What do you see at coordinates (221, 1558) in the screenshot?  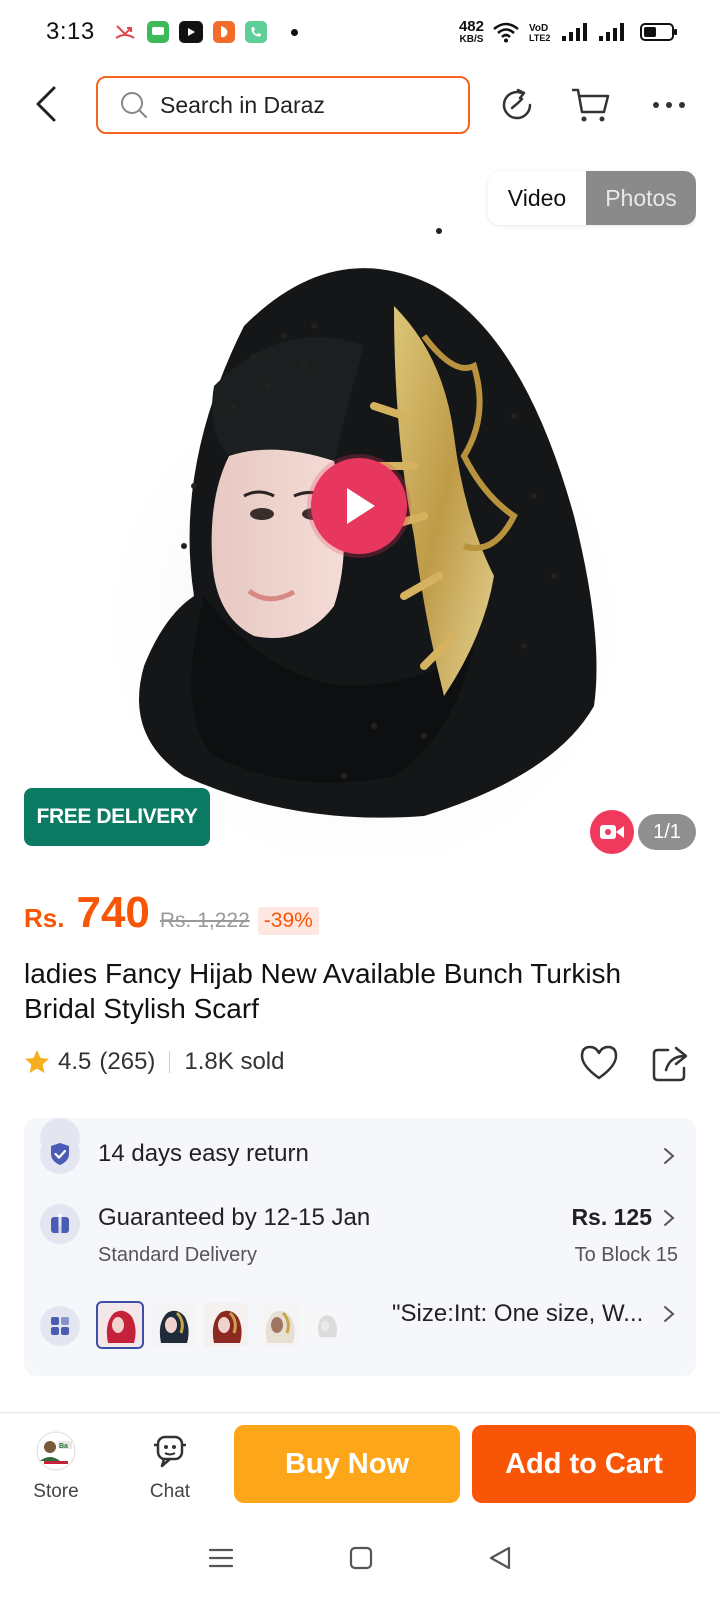 I see `recent-apps-icon` at bounding box center [221, 1558].